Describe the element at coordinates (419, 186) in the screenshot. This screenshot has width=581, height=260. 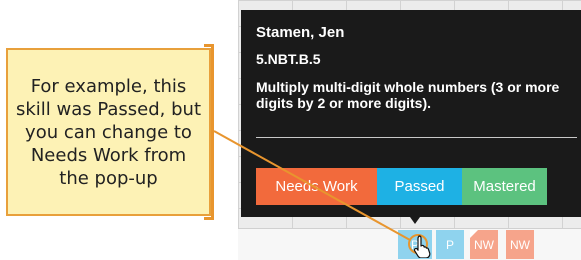
I see `passed-button: Passed` at that location.